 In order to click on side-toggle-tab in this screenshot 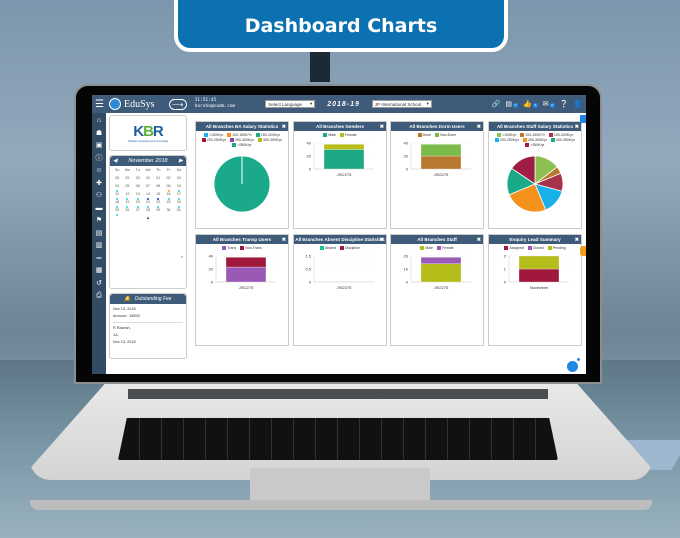, I will do `click(583, 251)`.